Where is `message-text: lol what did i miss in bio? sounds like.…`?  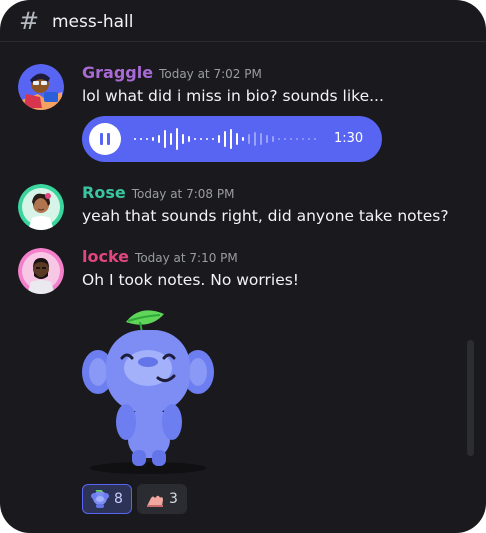 message-text: lol what did i miss in bio? sounds like.… is located at coordinates (233, 96).